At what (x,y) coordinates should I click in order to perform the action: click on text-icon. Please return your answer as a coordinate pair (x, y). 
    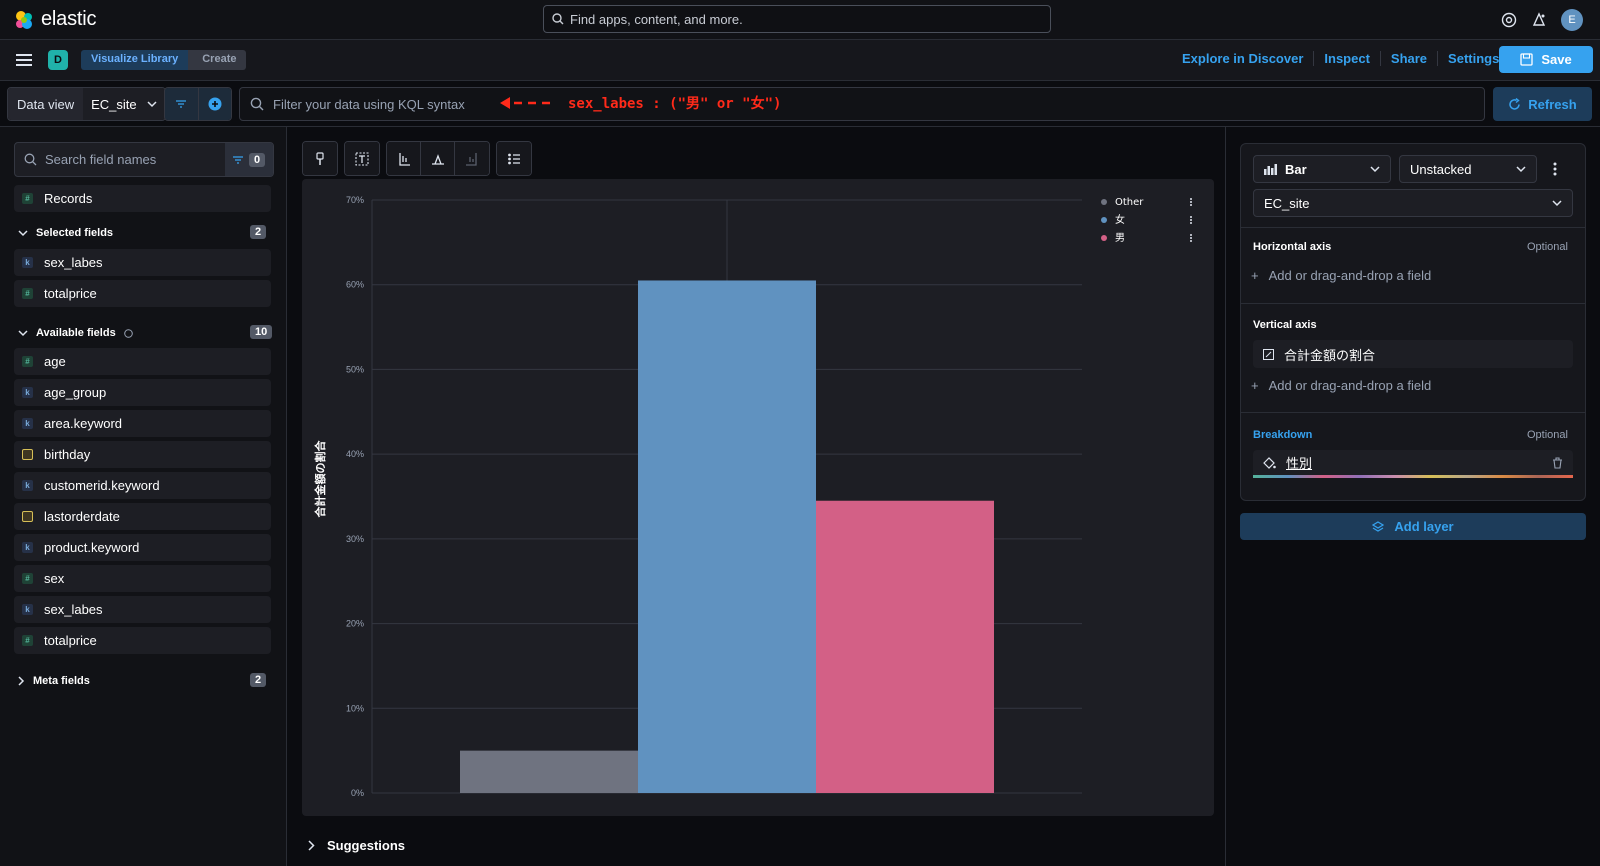
    Looking at the image, I should click on (362, 158).